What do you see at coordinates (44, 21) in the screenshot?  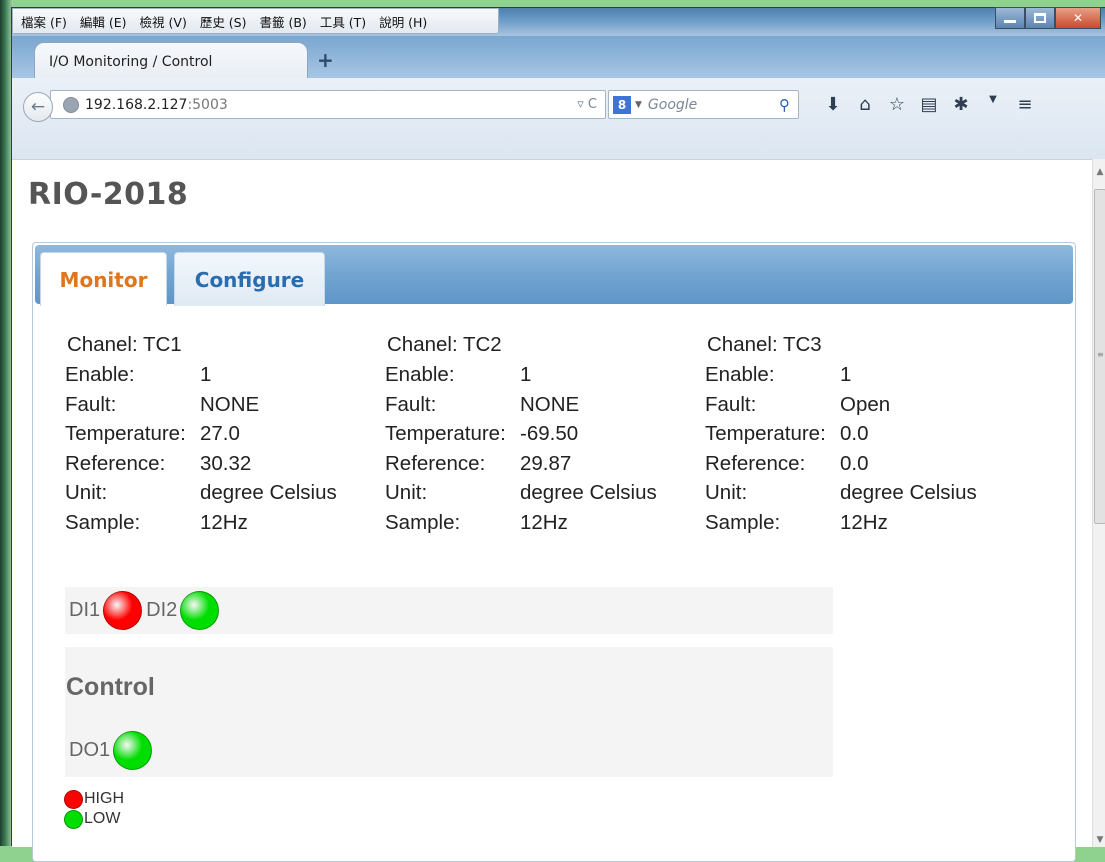 I see `menu-file: 檔案 (F)` at bounding box center [44, 21].